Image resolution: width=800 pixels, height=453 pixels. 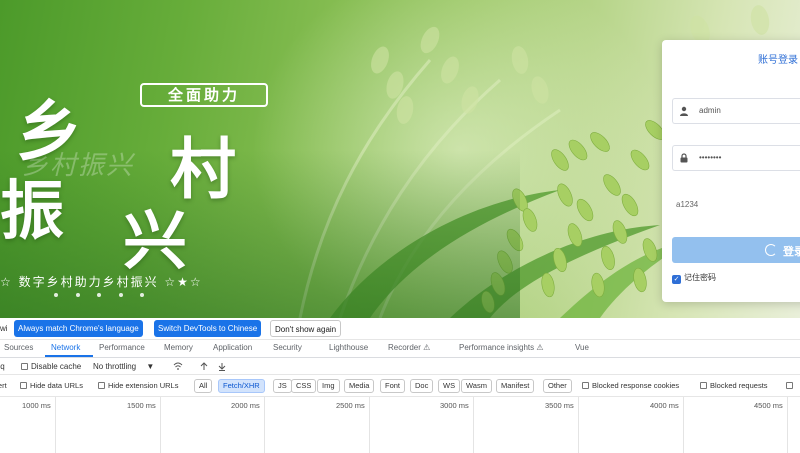 I want to click on third-party-checkbox, so click(x=791, y=385).